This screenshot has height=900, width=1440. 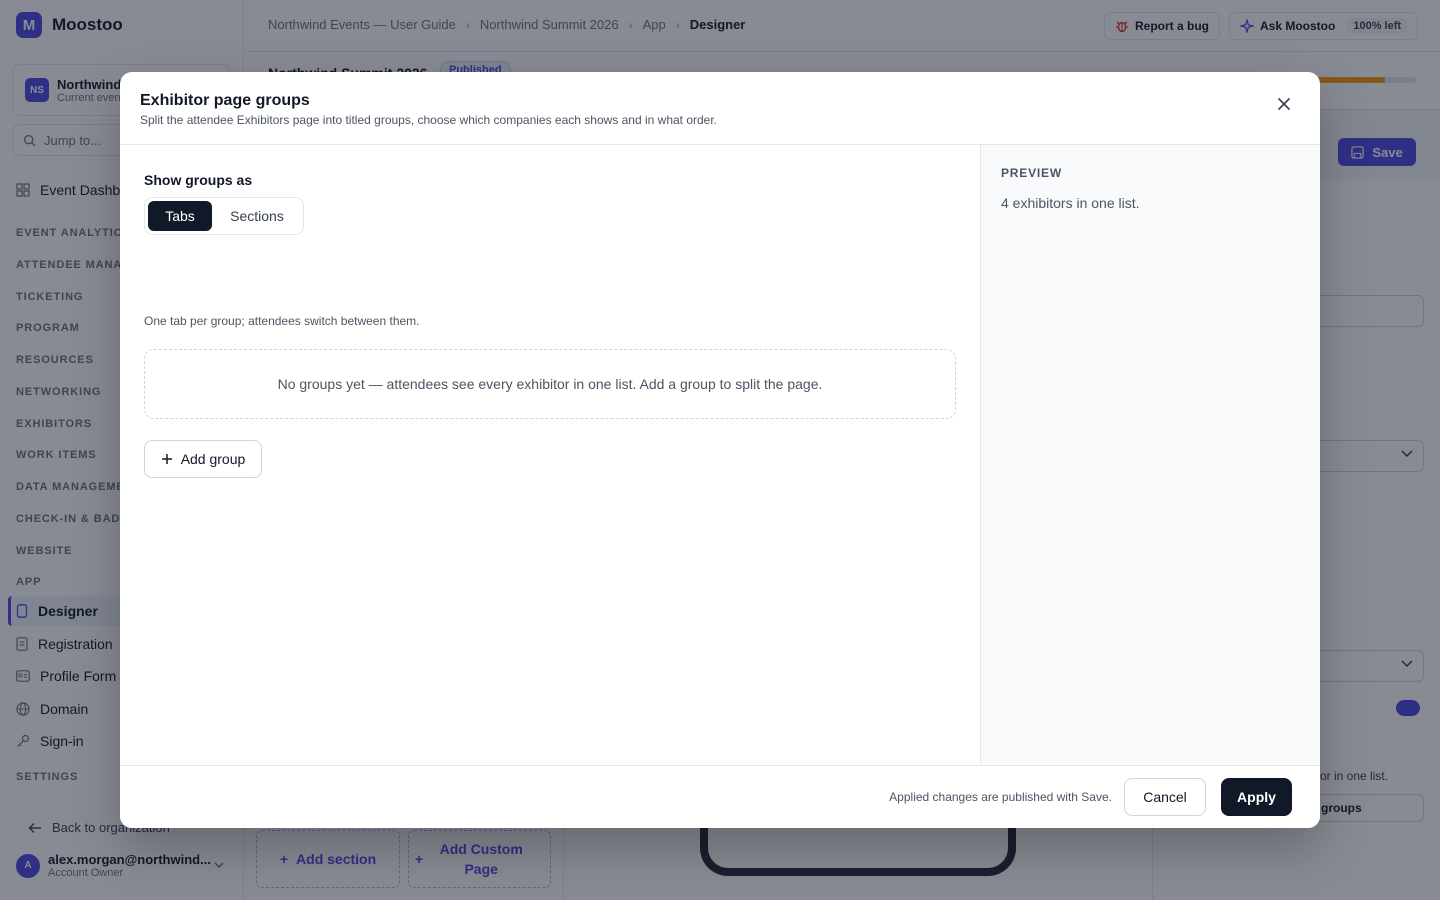 What do you see at coordinates (213, 459) in the screenshot?
I see `add-group-label: Add group` at bounding box center [213, 459].